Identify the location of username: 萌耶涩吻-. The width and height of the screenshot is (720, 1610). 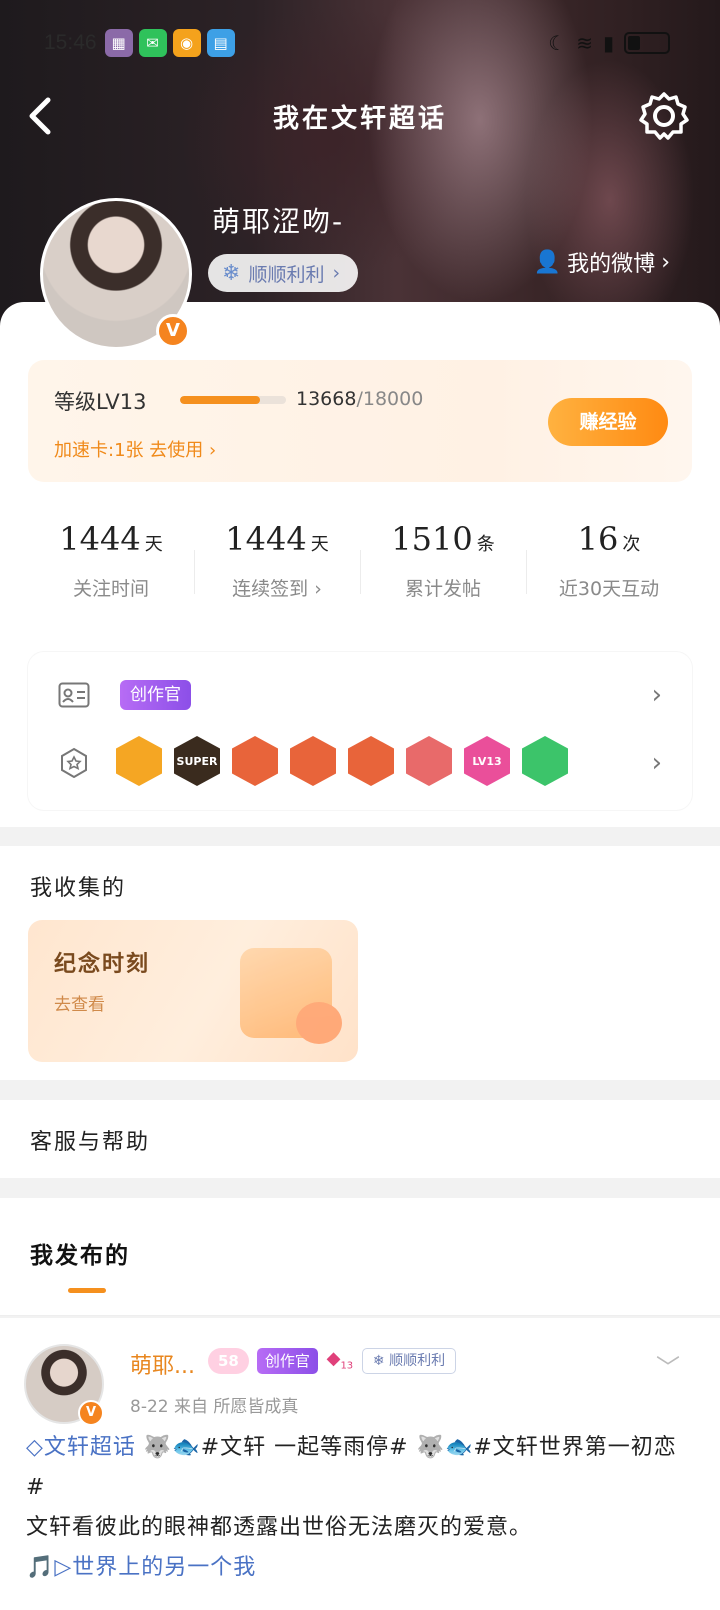
(278, 221).